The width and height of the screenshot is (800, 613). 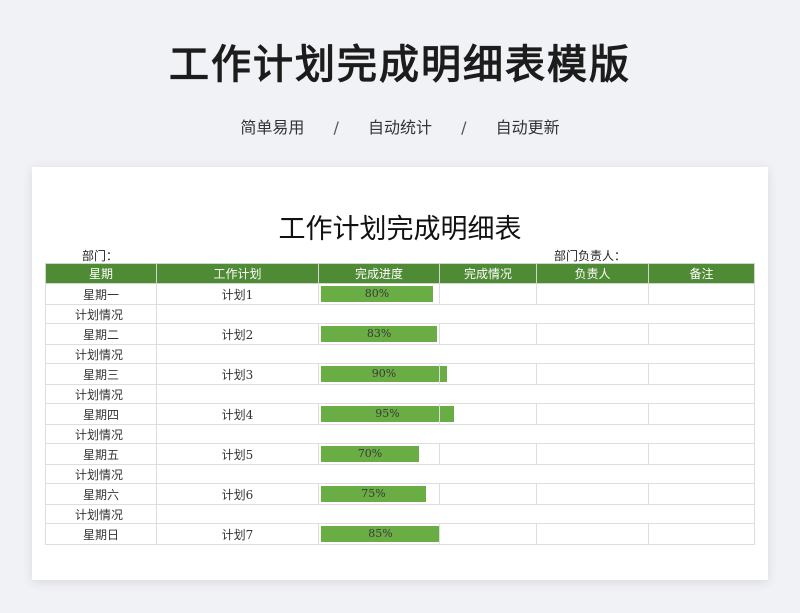 I want to click on progress-cell: 83%, so click(x=379, y=334).